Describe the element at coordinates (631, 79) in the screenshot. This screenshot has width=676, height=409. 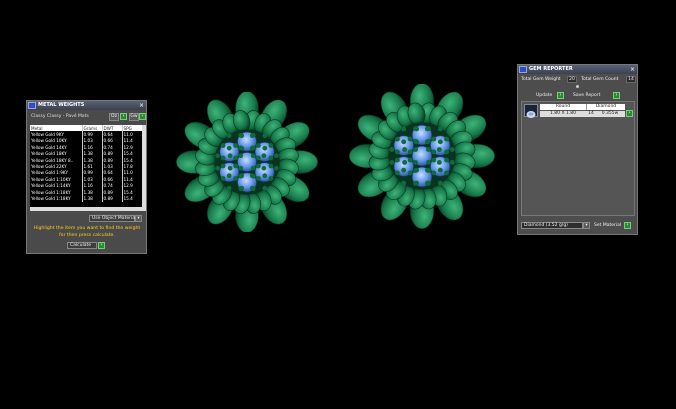
I see `total-gem-count-field: 14` at that location.